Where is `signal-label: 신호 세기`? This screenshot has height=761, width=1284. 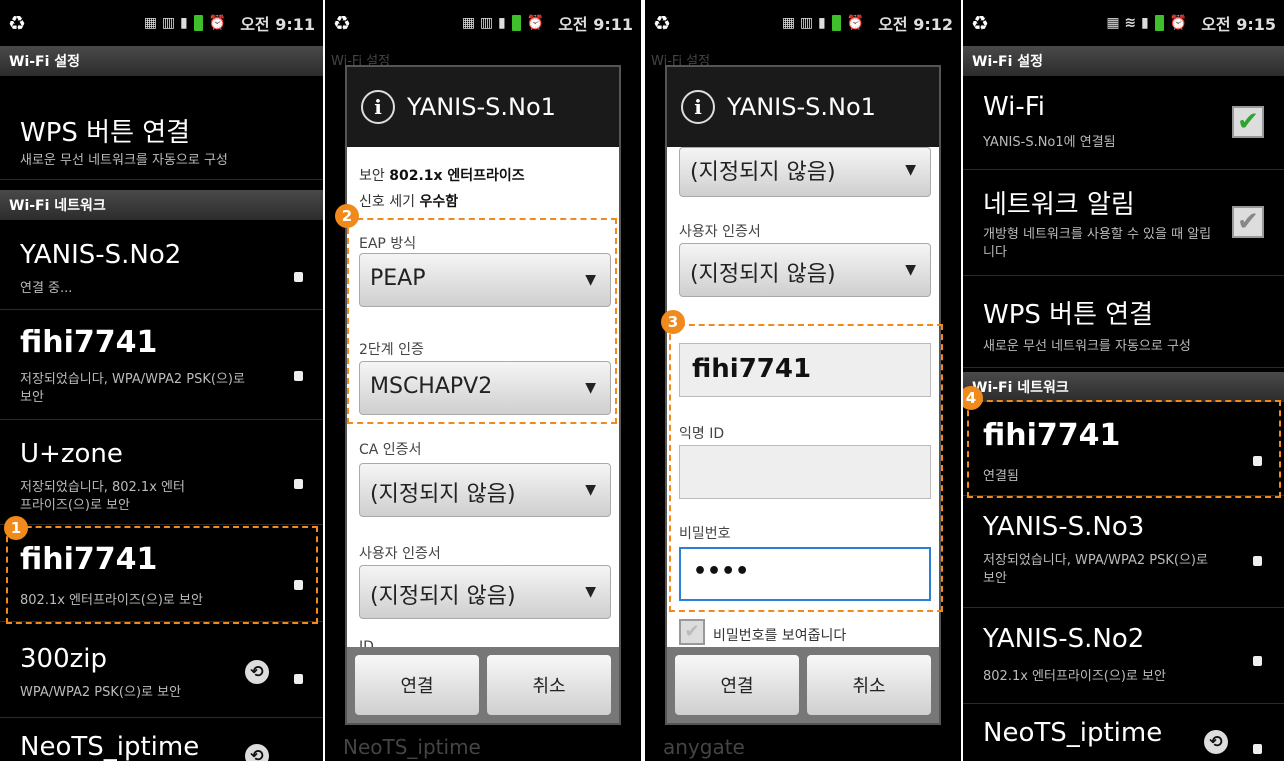
signal-label: 신호 세기 is located at coordinates (387, 202).